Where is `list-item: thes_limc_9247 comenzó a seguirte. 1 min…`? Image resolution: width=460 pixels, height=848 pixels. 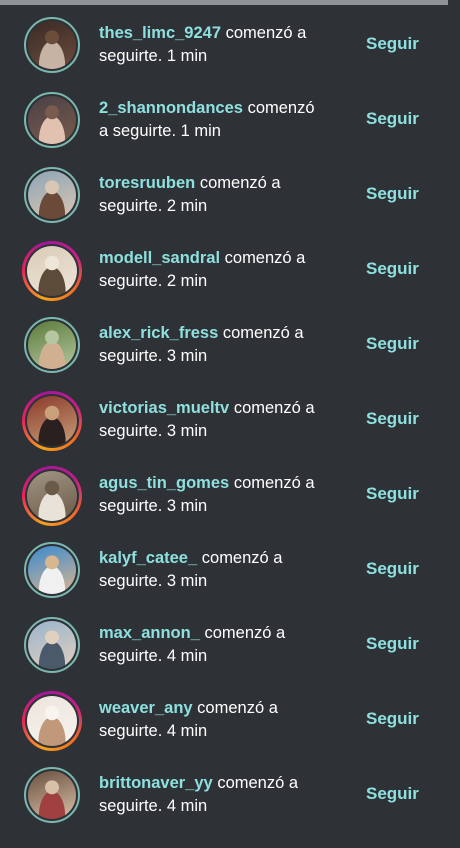 list-item: thes_limc_9247 comenzó a seguirte. 1 min… is located at coordinates (230, 42).